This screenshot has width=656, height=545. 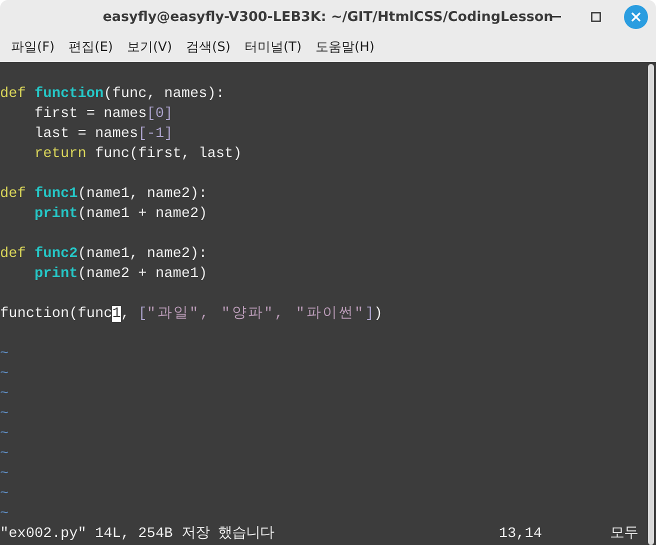 What do you see at coordinates (56, 194) in the screenshot?
I see `function-name-text: func1` at bounding box center [56, 194].